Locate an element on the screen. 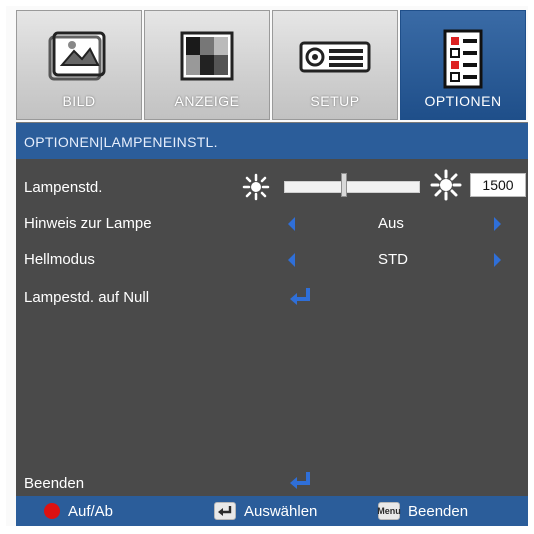  hellmodus-value: STD is located at coordinates (393, 259).